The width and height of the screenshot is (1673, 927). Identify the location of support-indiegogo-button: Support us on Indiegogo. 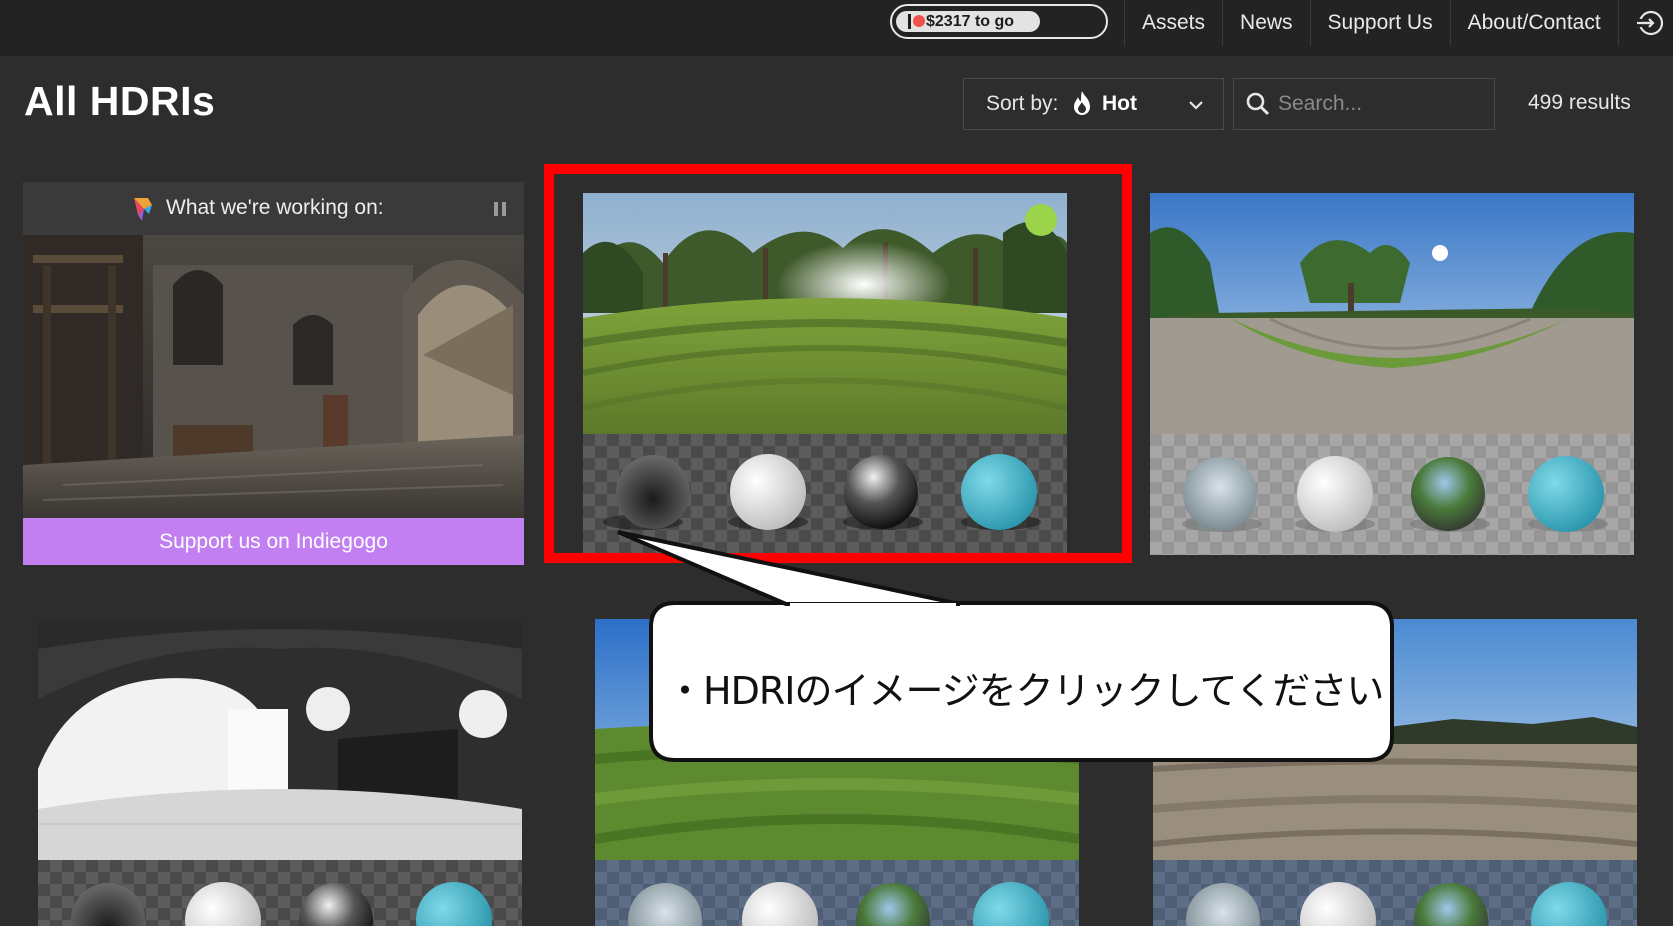
(273, 541).